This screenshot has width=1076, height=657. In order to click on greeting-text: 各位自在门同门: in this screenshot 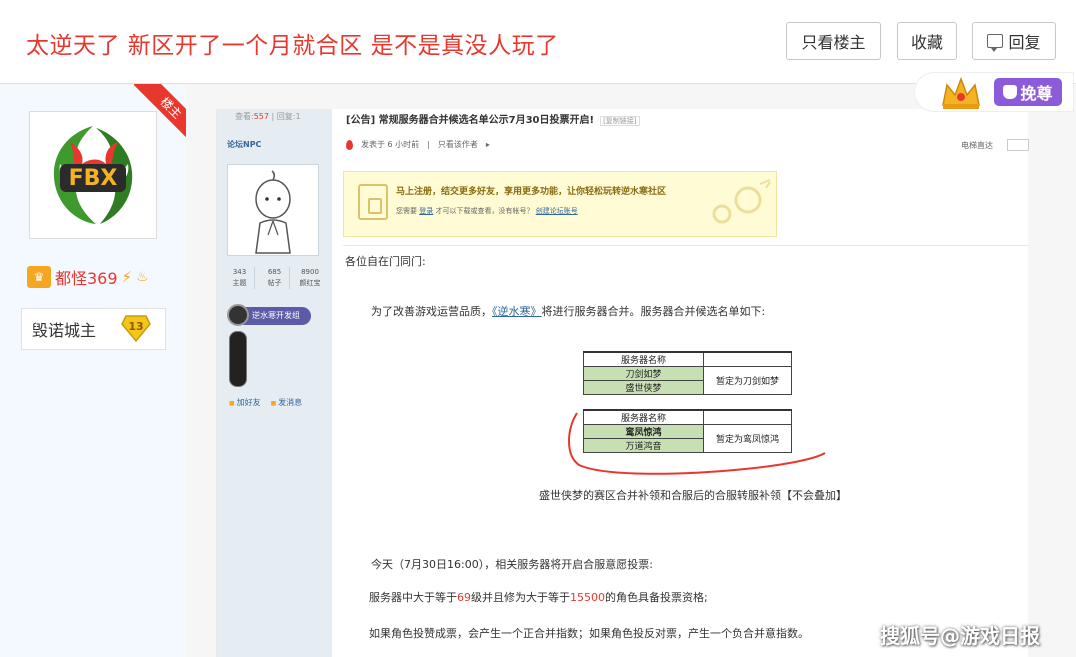, I will do `click(385, 261)`.